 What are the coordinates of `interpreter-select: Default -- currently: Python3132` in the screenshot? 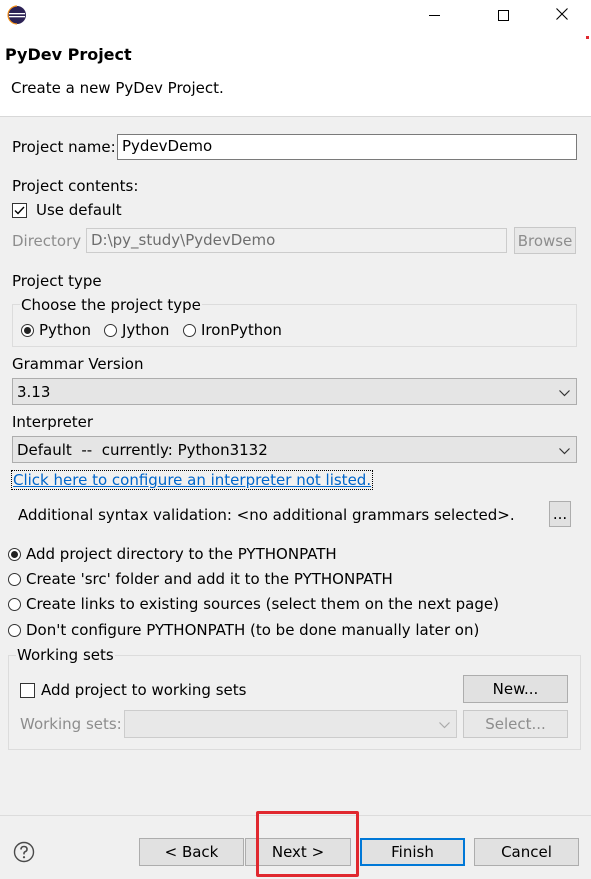 It's located at (294, 449).